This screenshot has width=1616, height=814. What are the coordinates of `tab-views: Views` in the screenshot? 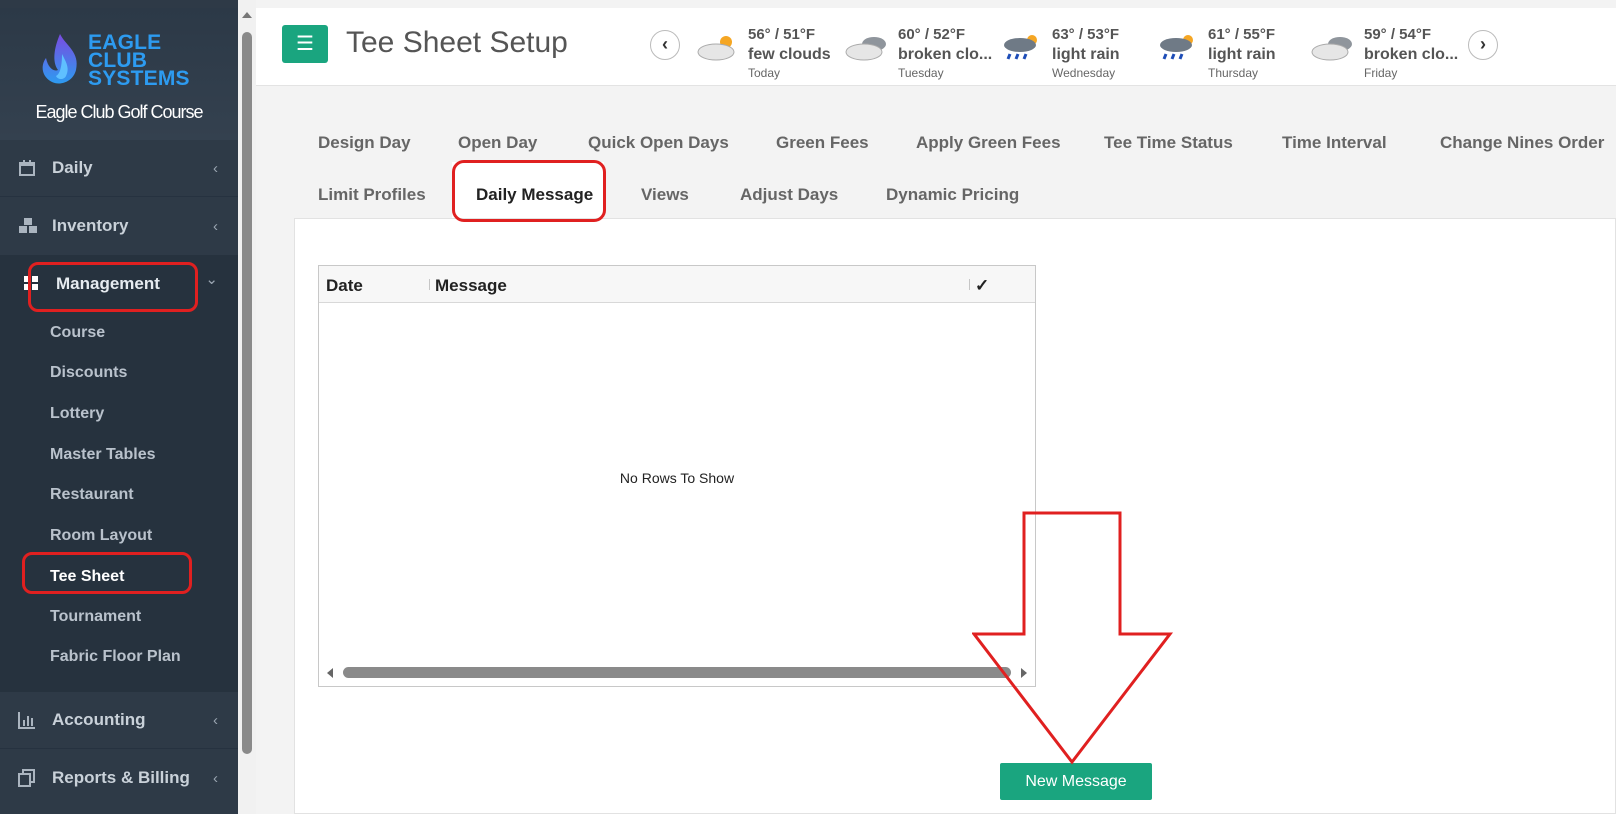 It's located at (665, 195).